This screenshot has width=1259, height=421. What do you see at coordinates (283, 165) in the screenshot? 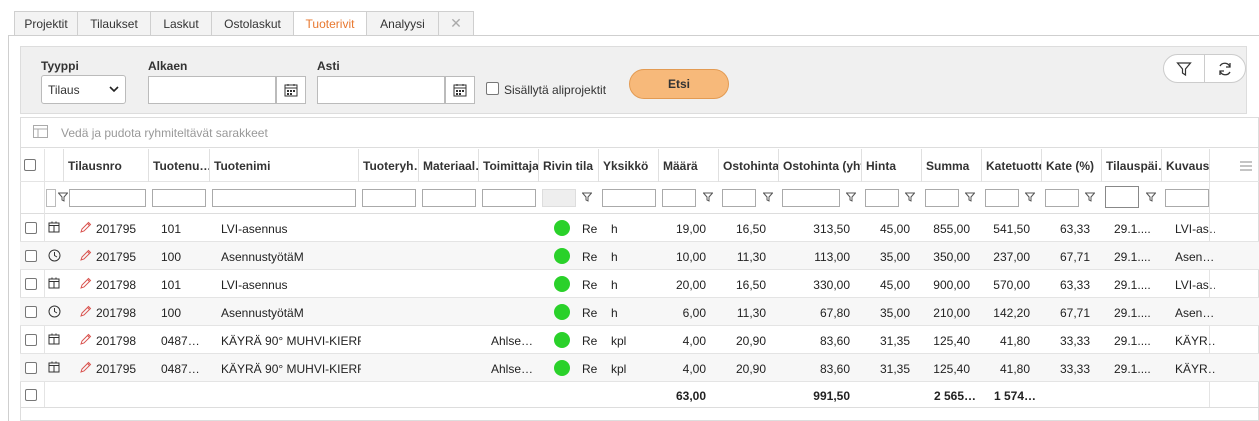
I see `column-header-product-name: Tuotenimi` at bounding box center [283, 165].